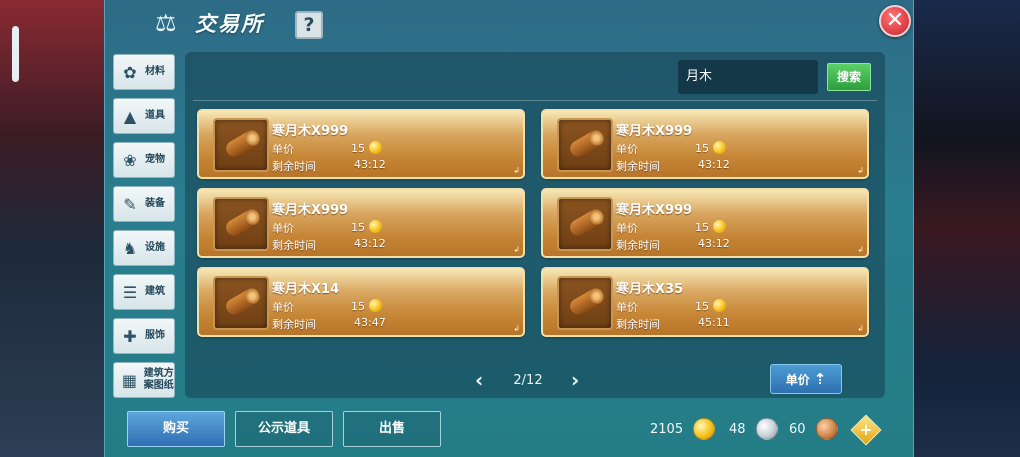 The image size is (1020, 457). Describe the element at coordinates (797, 429) in the screenshot. I see `bronze-amount: 60` at that location.